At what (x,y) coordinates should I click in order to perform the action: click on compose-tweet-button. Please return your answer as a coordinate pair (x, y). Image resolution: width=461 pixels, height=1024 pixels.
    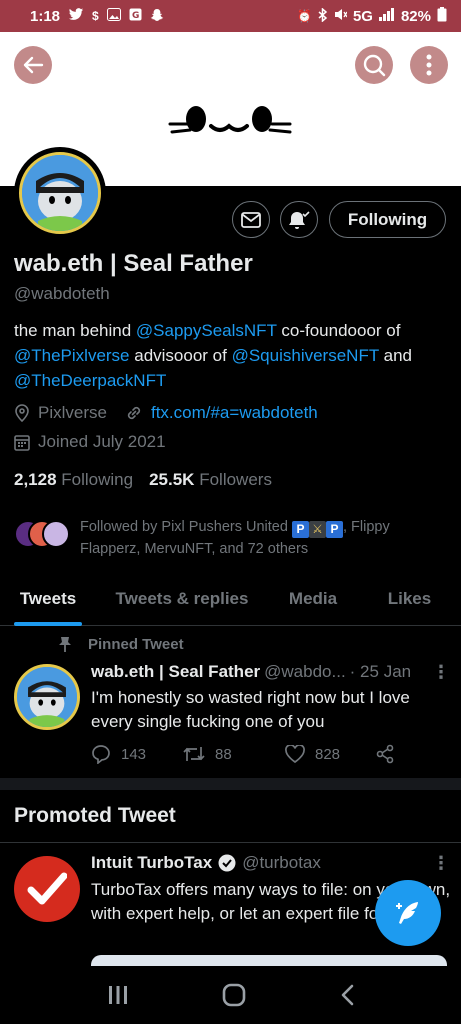
    Looking at the image, I should click on (408, 913).